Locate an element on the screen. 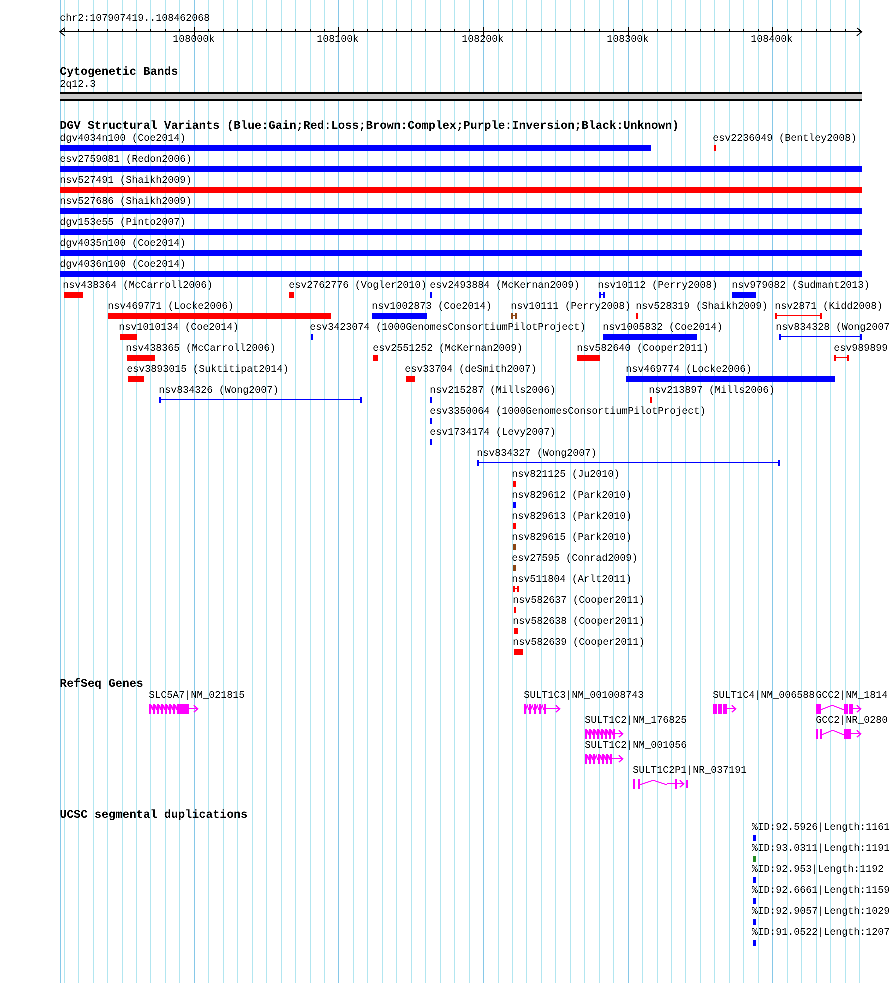 This screenshot has height=983, width=890. gene-label: SULT1C2P1|NR_037191 is located at coordinates (690, 772).